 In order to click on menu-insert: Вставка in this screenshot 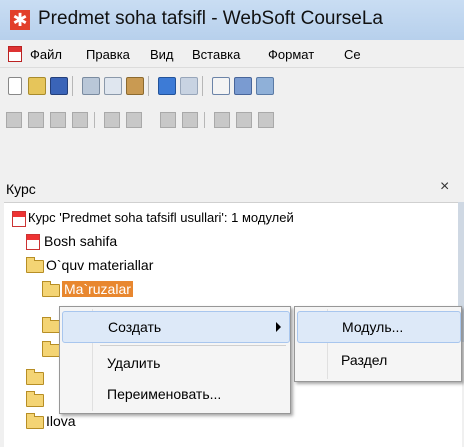, I will do `click(216, 54)`.